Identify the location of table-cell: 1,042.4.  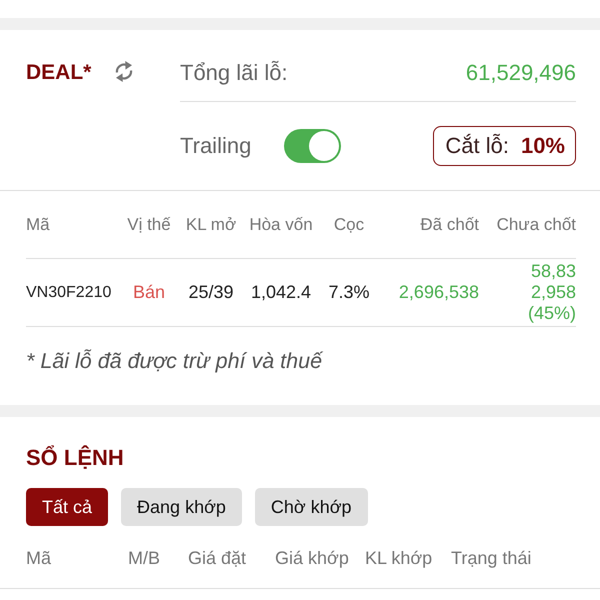
(281, 292).